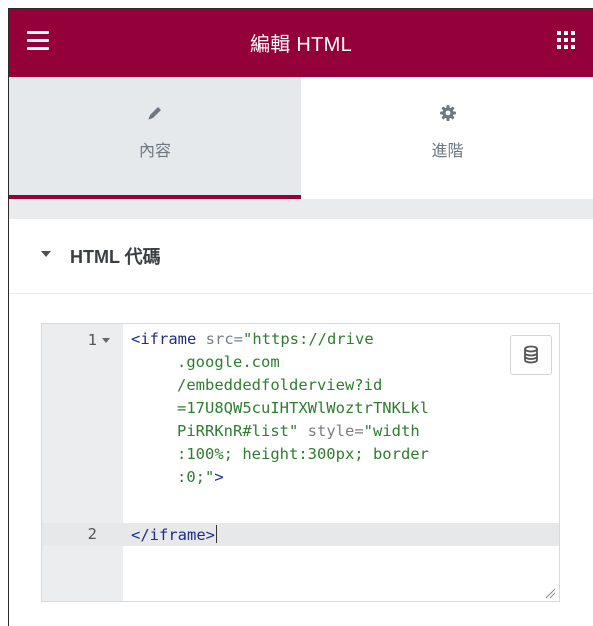 The width and height of the screenshot is (593, 626). Describe the element at coordinates (550, 592) in the screenshot. I see `resize-handle-icon` at that location.